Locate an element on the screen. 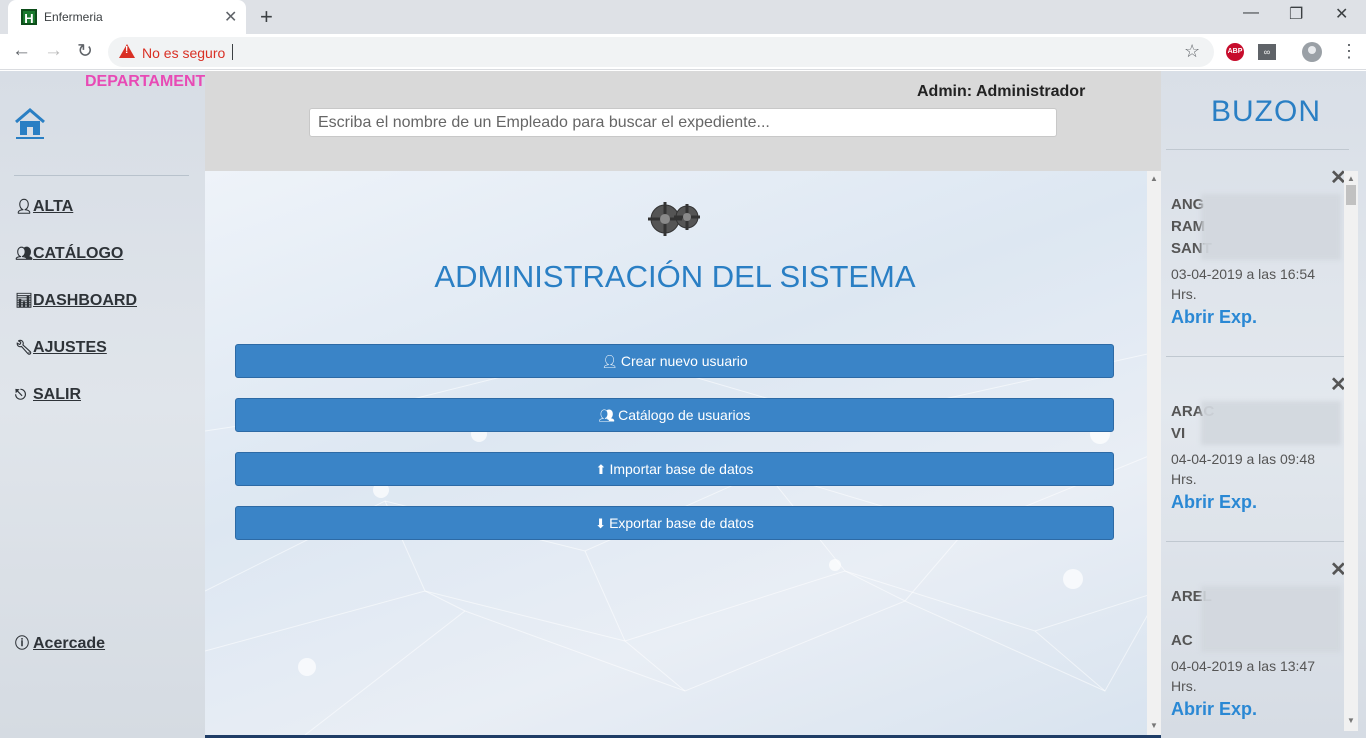  back-arrow-icon: ← is located at coordinates (21, 51).